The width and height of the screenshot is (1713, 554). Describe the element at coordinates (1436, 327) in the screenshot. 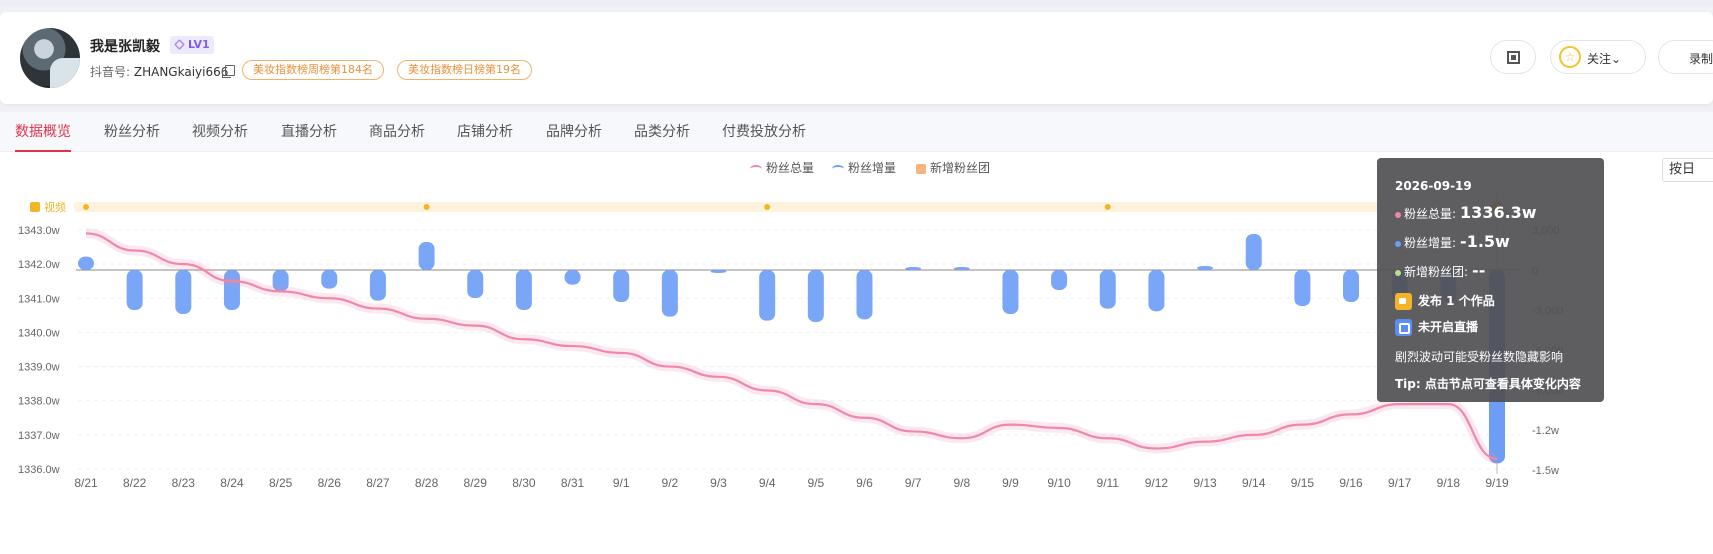

I see `tooltip-live-row: 未开启直播` at that location.